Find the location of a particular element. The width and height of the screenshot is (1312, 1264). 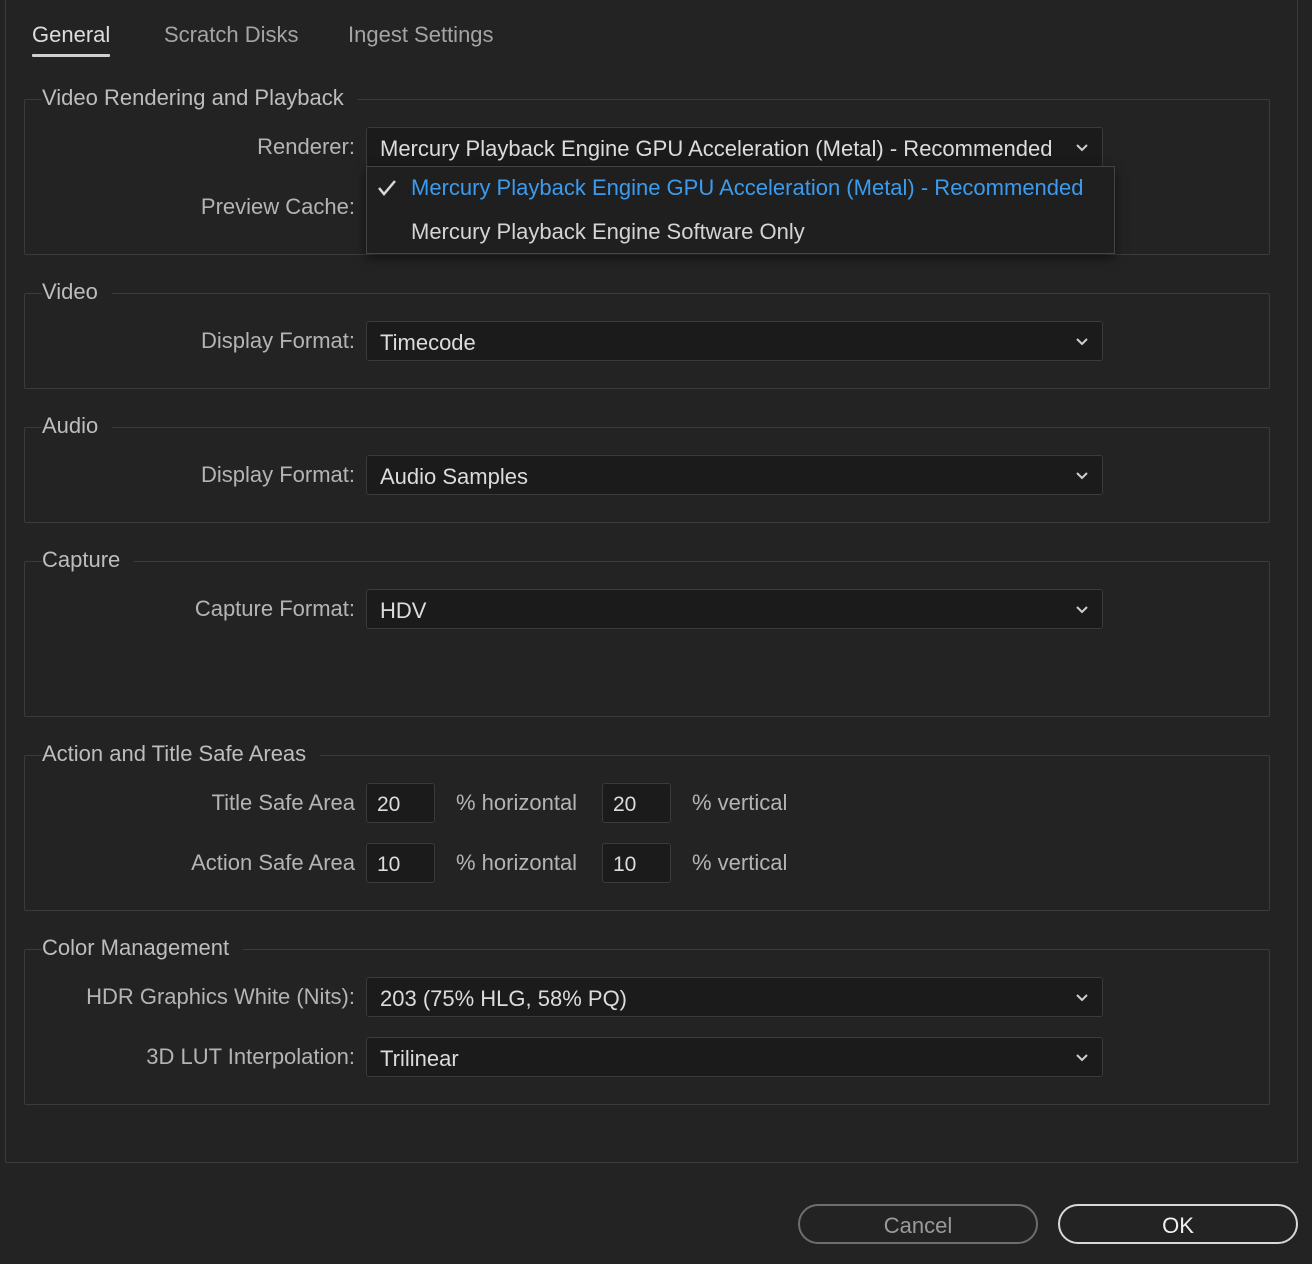

video-display-format-value: Timecode is located at coordinates (428, 342).